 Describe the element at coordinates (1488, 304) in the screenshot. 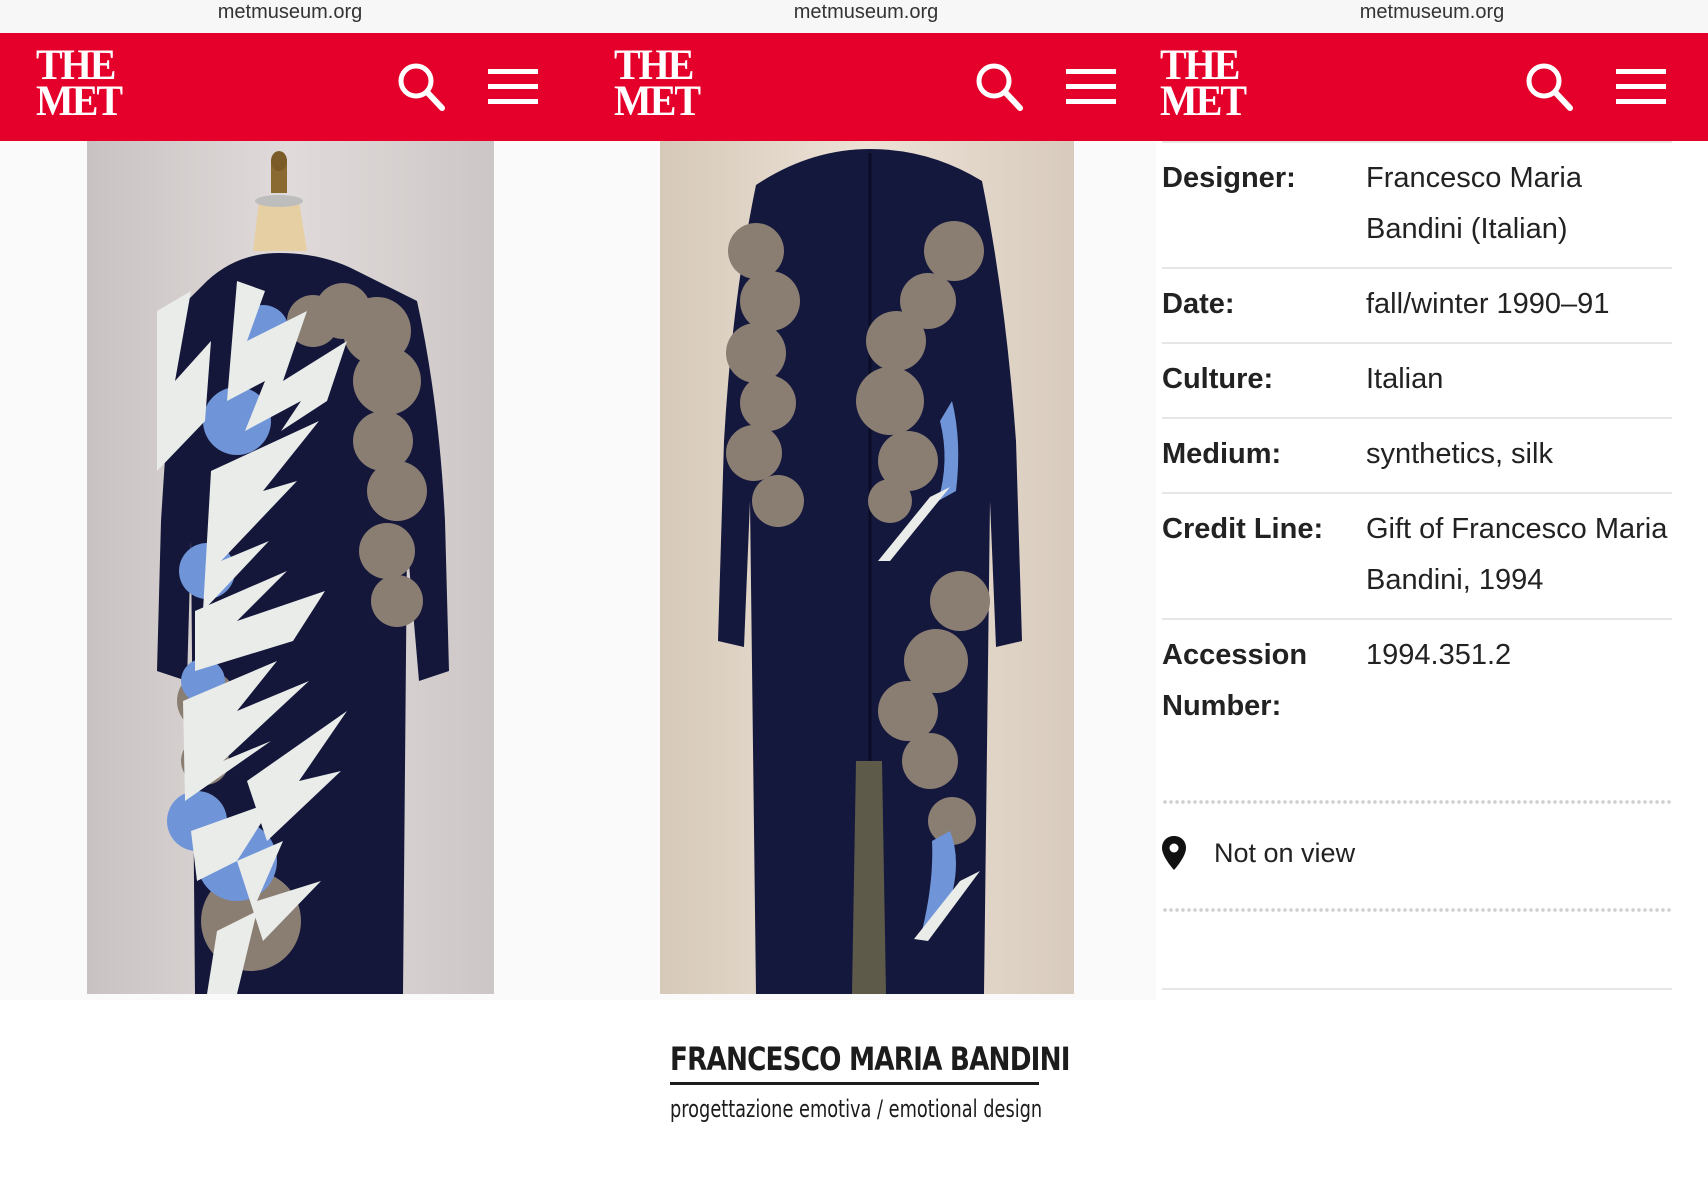

I see `detail-value: fall/winter 1990–91` at that location.